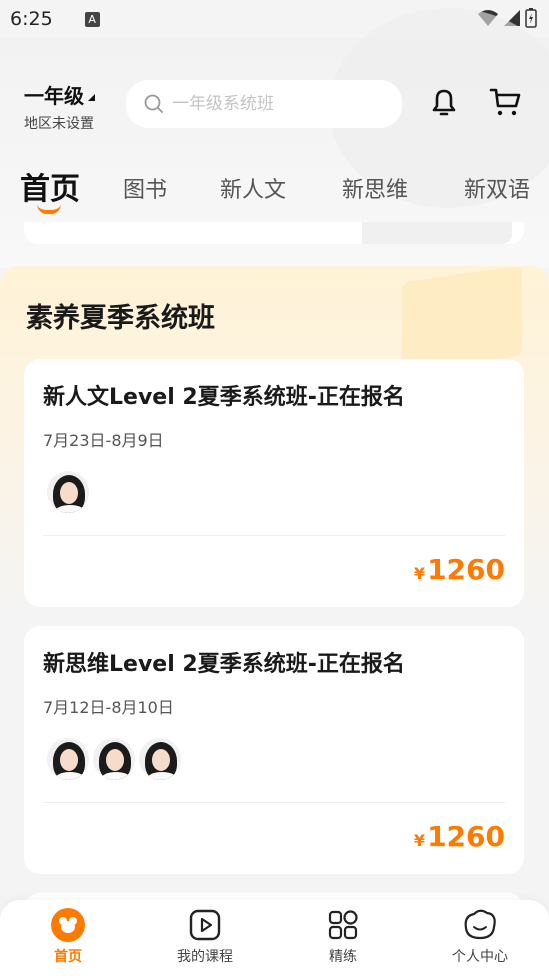 Image resolution: width=549 pixels, height=976 pixels. What do you see at coordinates (205, 925) in the screenshot?
I see `play-icon` at bounding box center [205, 925].